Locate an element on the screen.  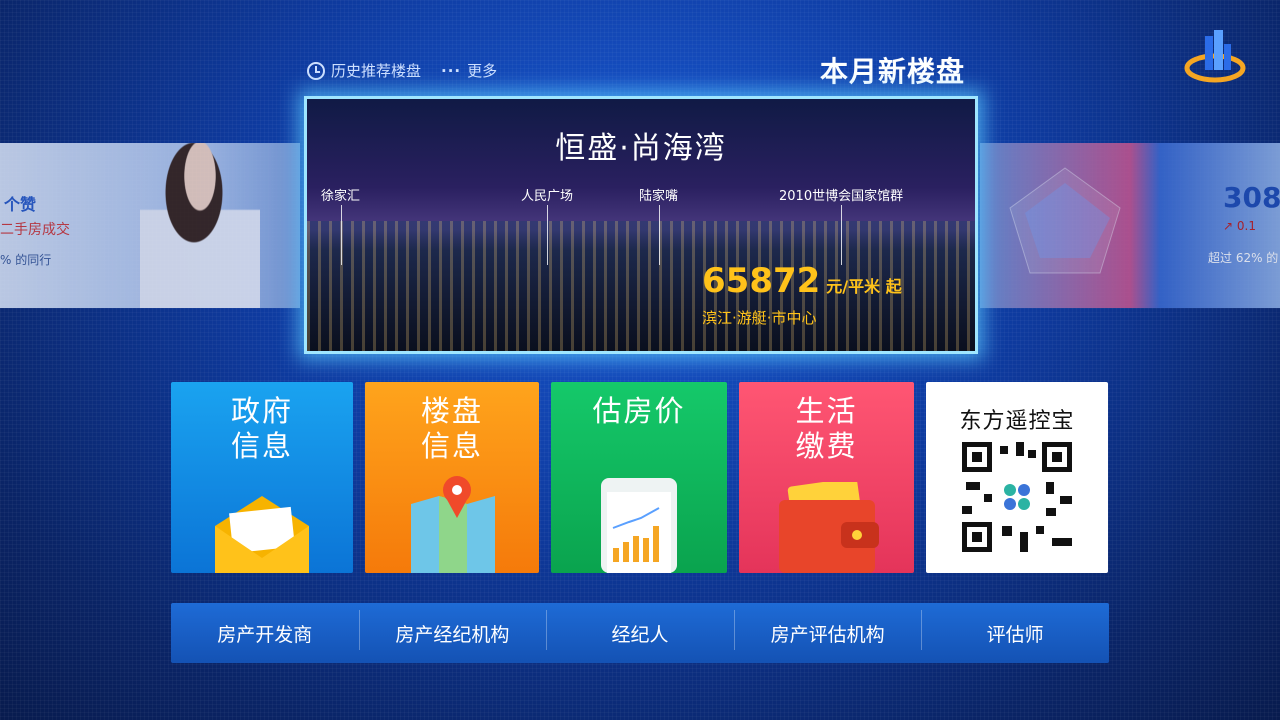
carousel-card-right: 308. ↗ 0.1 超过 62% 的 is located at coordinates (1130, 225).